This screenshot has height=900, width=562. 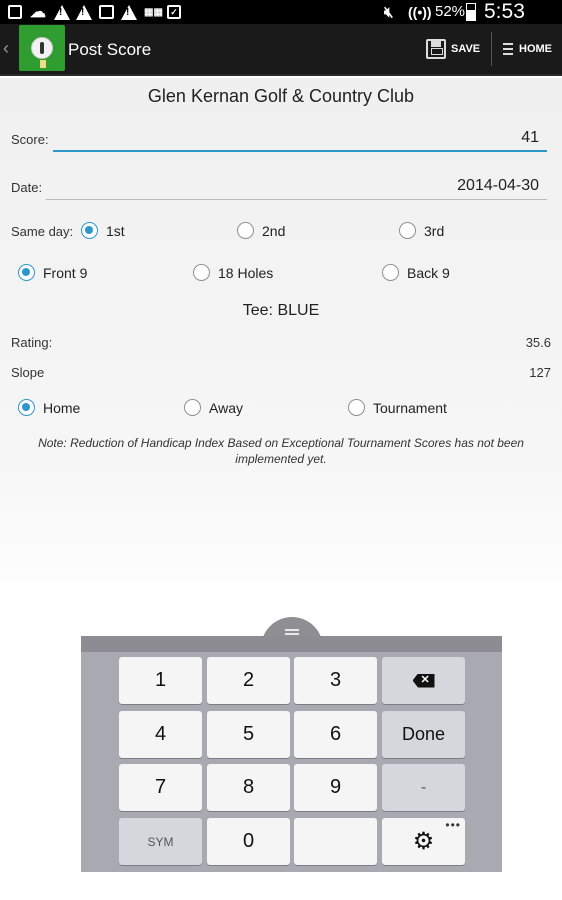 I want to click on space-key, so click(x=335, y=841).